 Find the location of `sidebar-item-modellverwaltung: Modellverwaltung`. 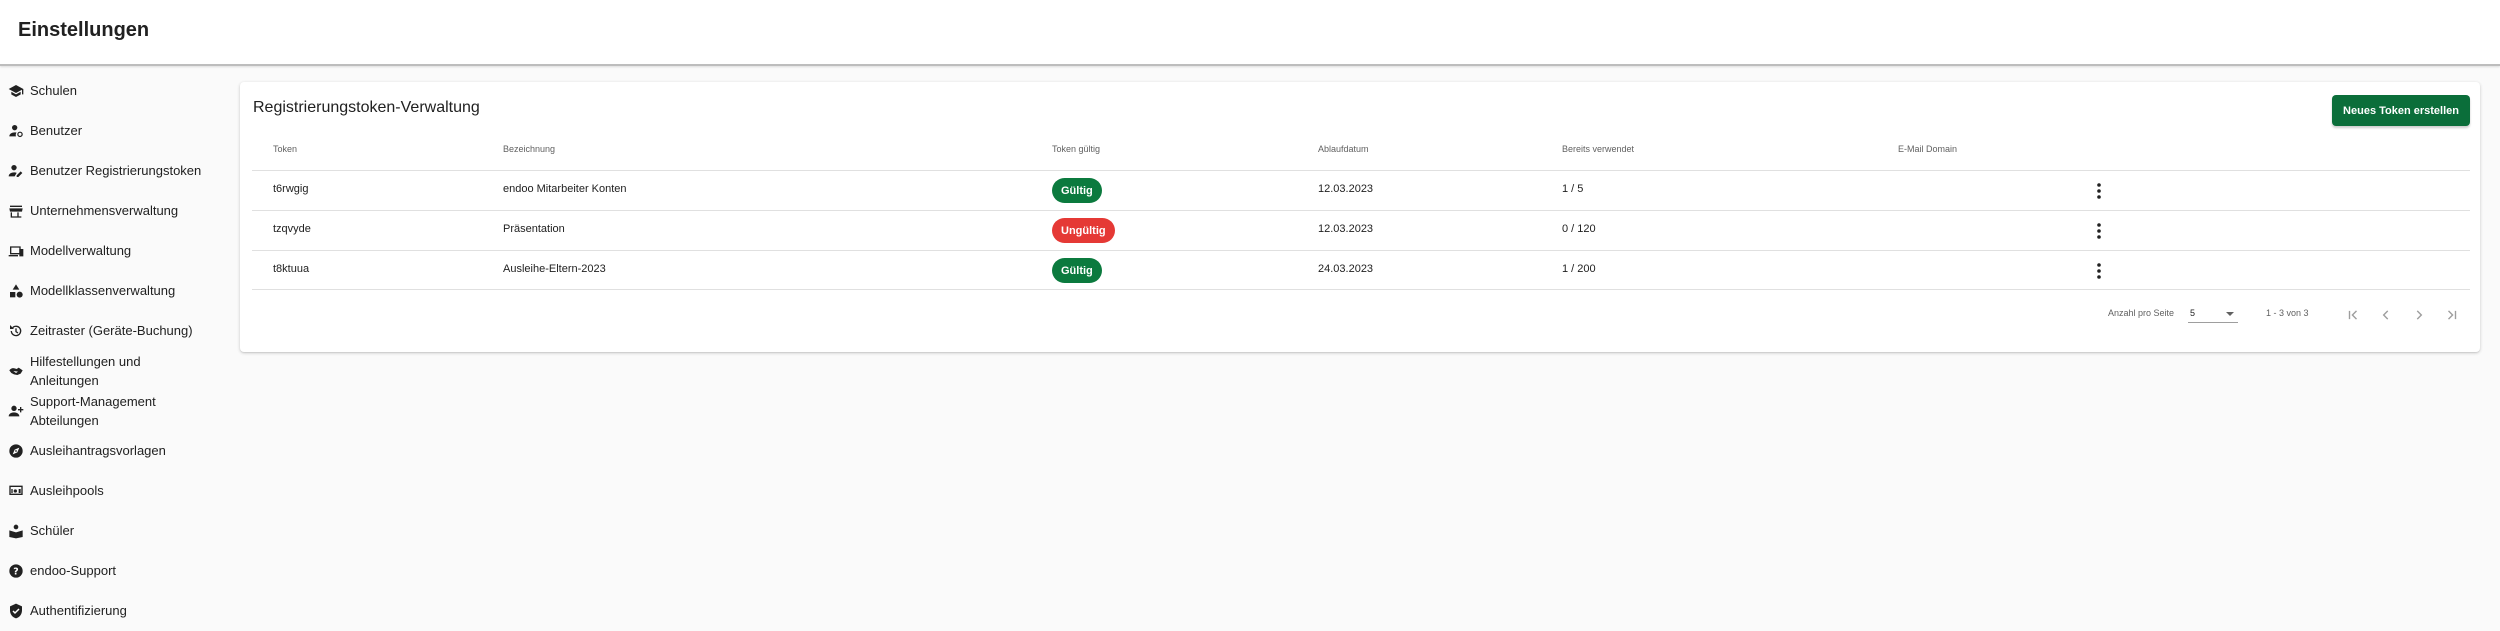

sidebar-item-modellverwaltung: Modellverwaltung is located at coordinates (116, 251).